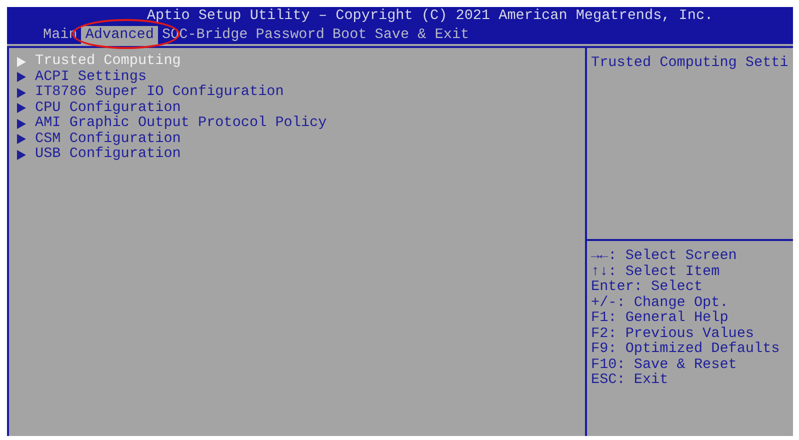  I want to click on help-description: Trusted Computing Setti, so click(690, 144).